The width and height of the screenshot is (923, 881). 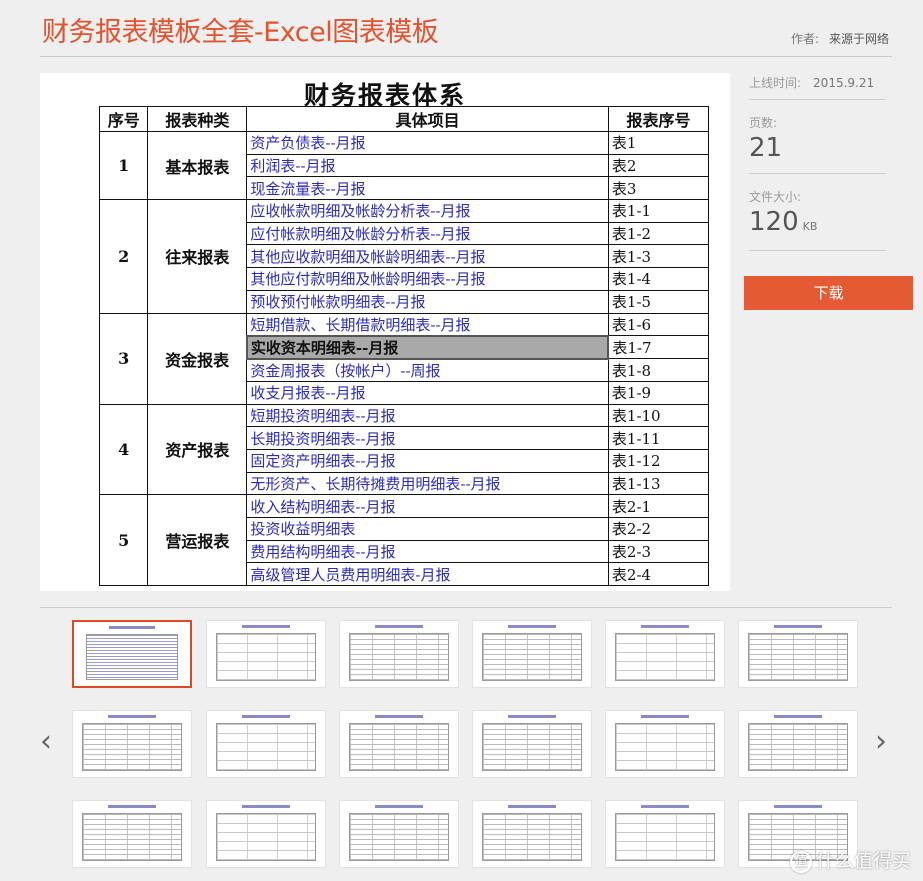 What do you see at coordinates (658, 392) in the screenshot?
I see `report-code: 表1-9` at bounding box center [658, 392].